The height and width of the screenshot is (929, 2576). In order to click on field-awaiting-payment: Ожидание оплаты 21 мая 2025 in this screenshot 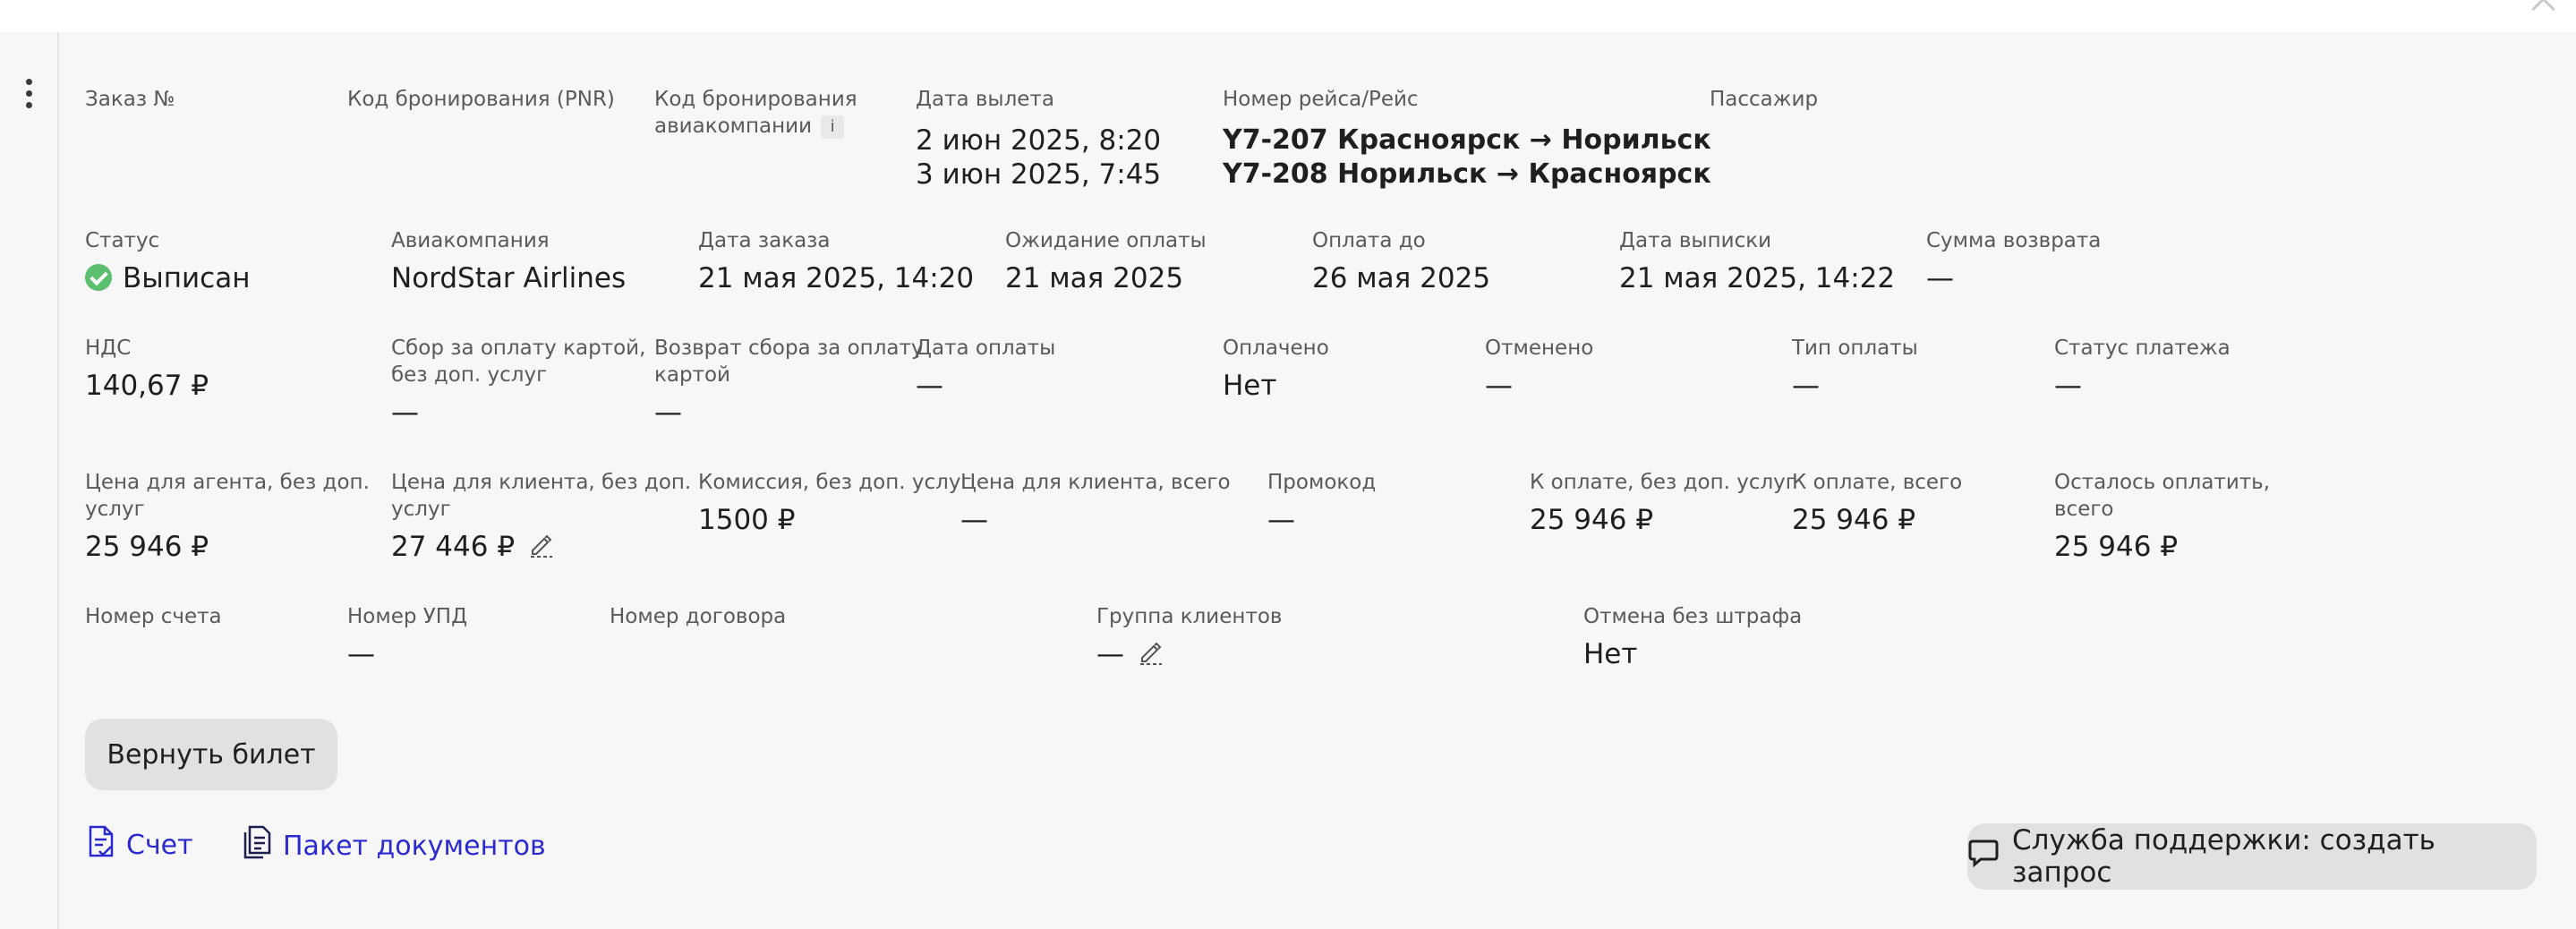, I will do `click(1106, 261)`.